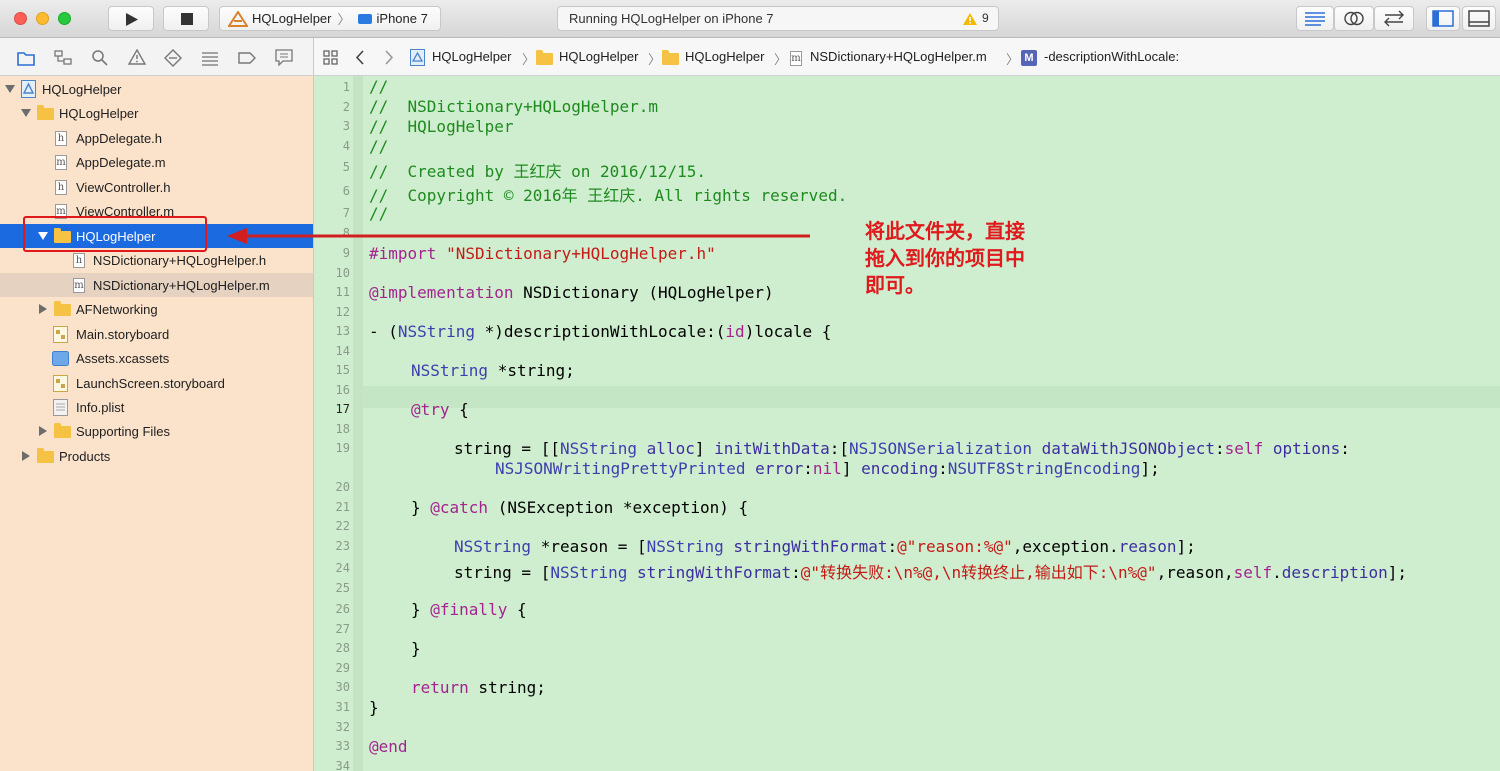 The width and height of the screenshot is (1500, 771). Describe the element at coordinates (156, 187) in the screenshot. I see `nav-item-file: h ViewController.h` at that location.